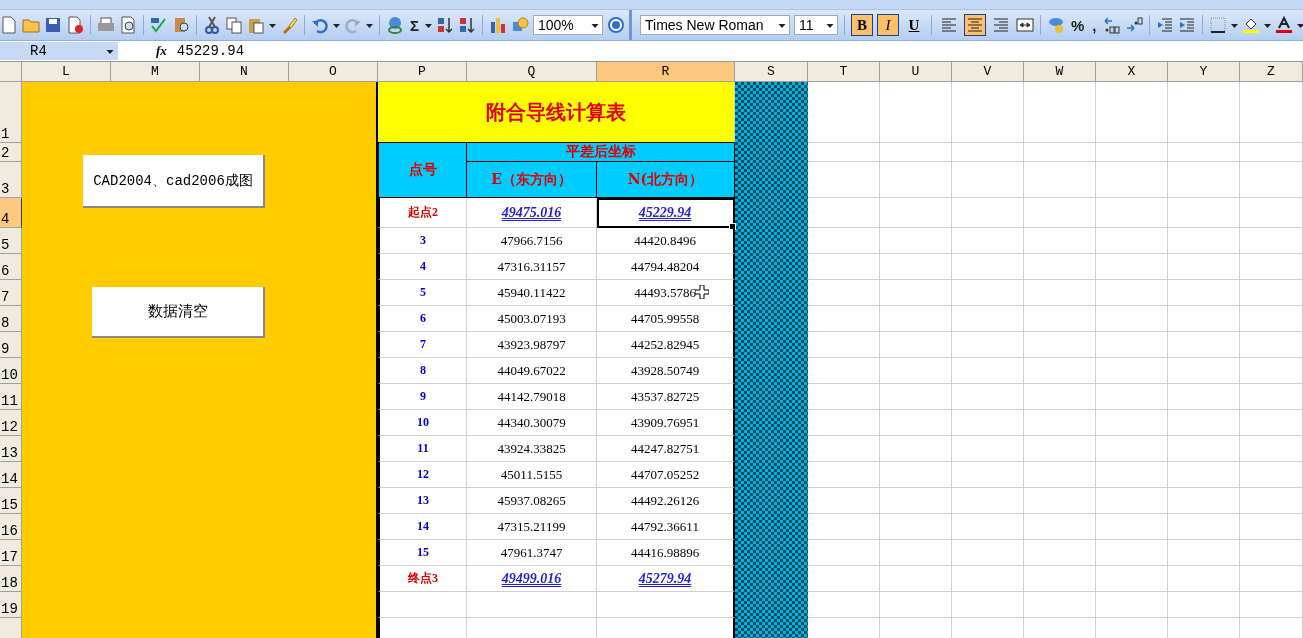 This screenshot has height=638, width=1303. What do you see at coordinates (11, 72) in the screenshot?
I see `select-all-button` at bounding box center [11, 72].